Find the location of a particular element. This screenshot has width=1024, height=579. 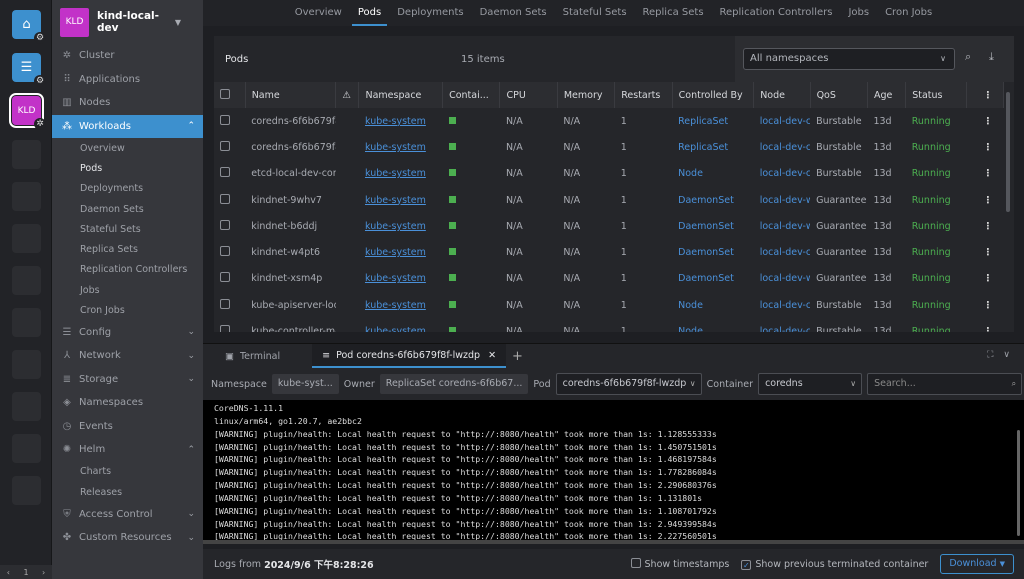

tab-daemon-sets: Daemon Sets is located at coordinates (513, 13).